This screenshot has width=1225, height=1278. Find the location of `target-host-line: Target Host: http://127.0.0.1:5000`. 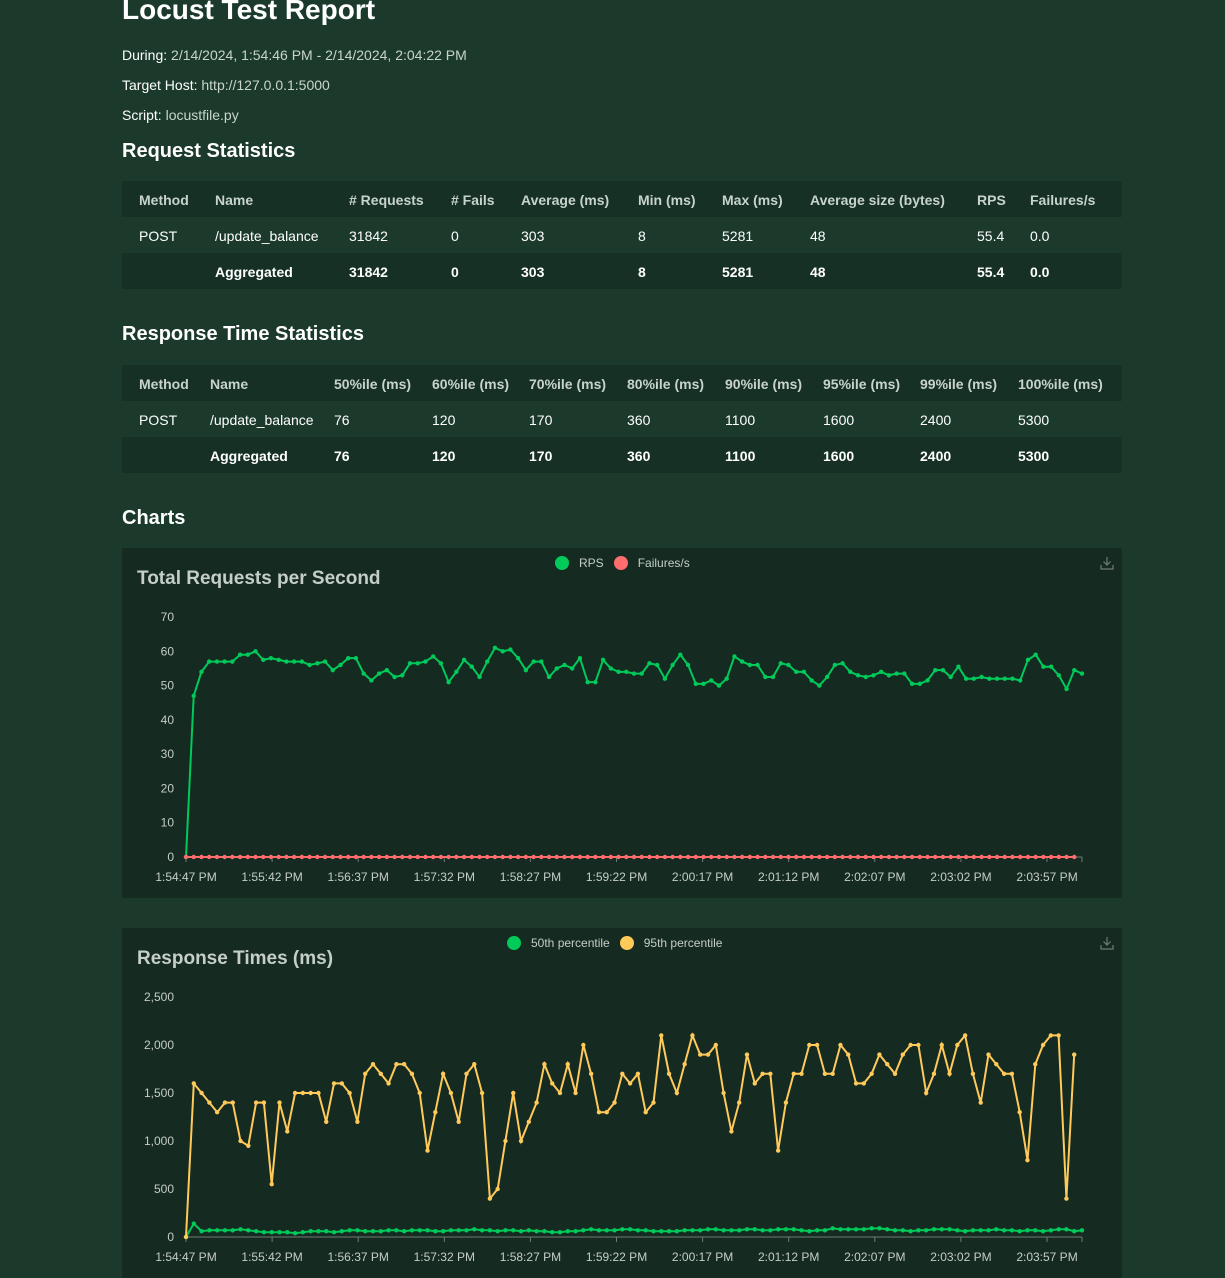

target-host-line: Target Host: http://127.0.0.1:5000 is located at coordinates (226, 85).